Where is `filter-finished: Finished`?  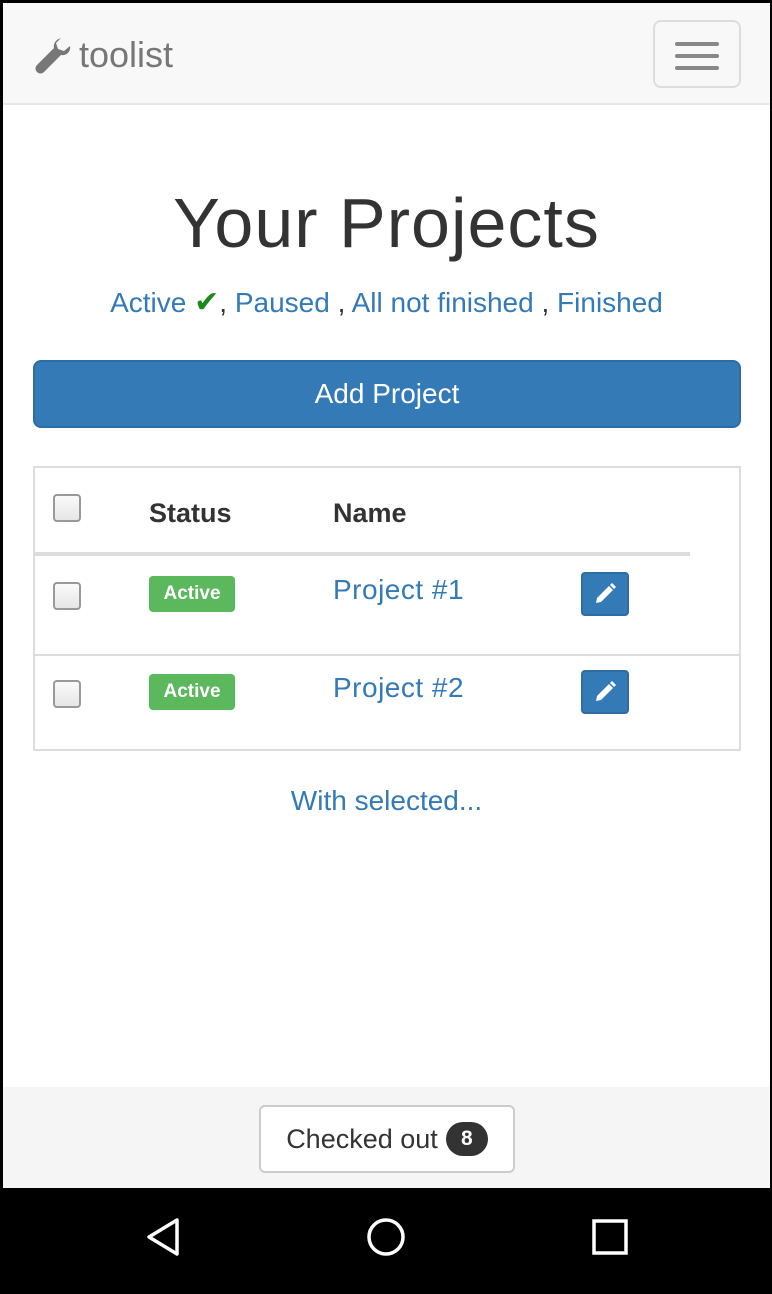 filter-finished: Finished is located at coordinates (610, 302).